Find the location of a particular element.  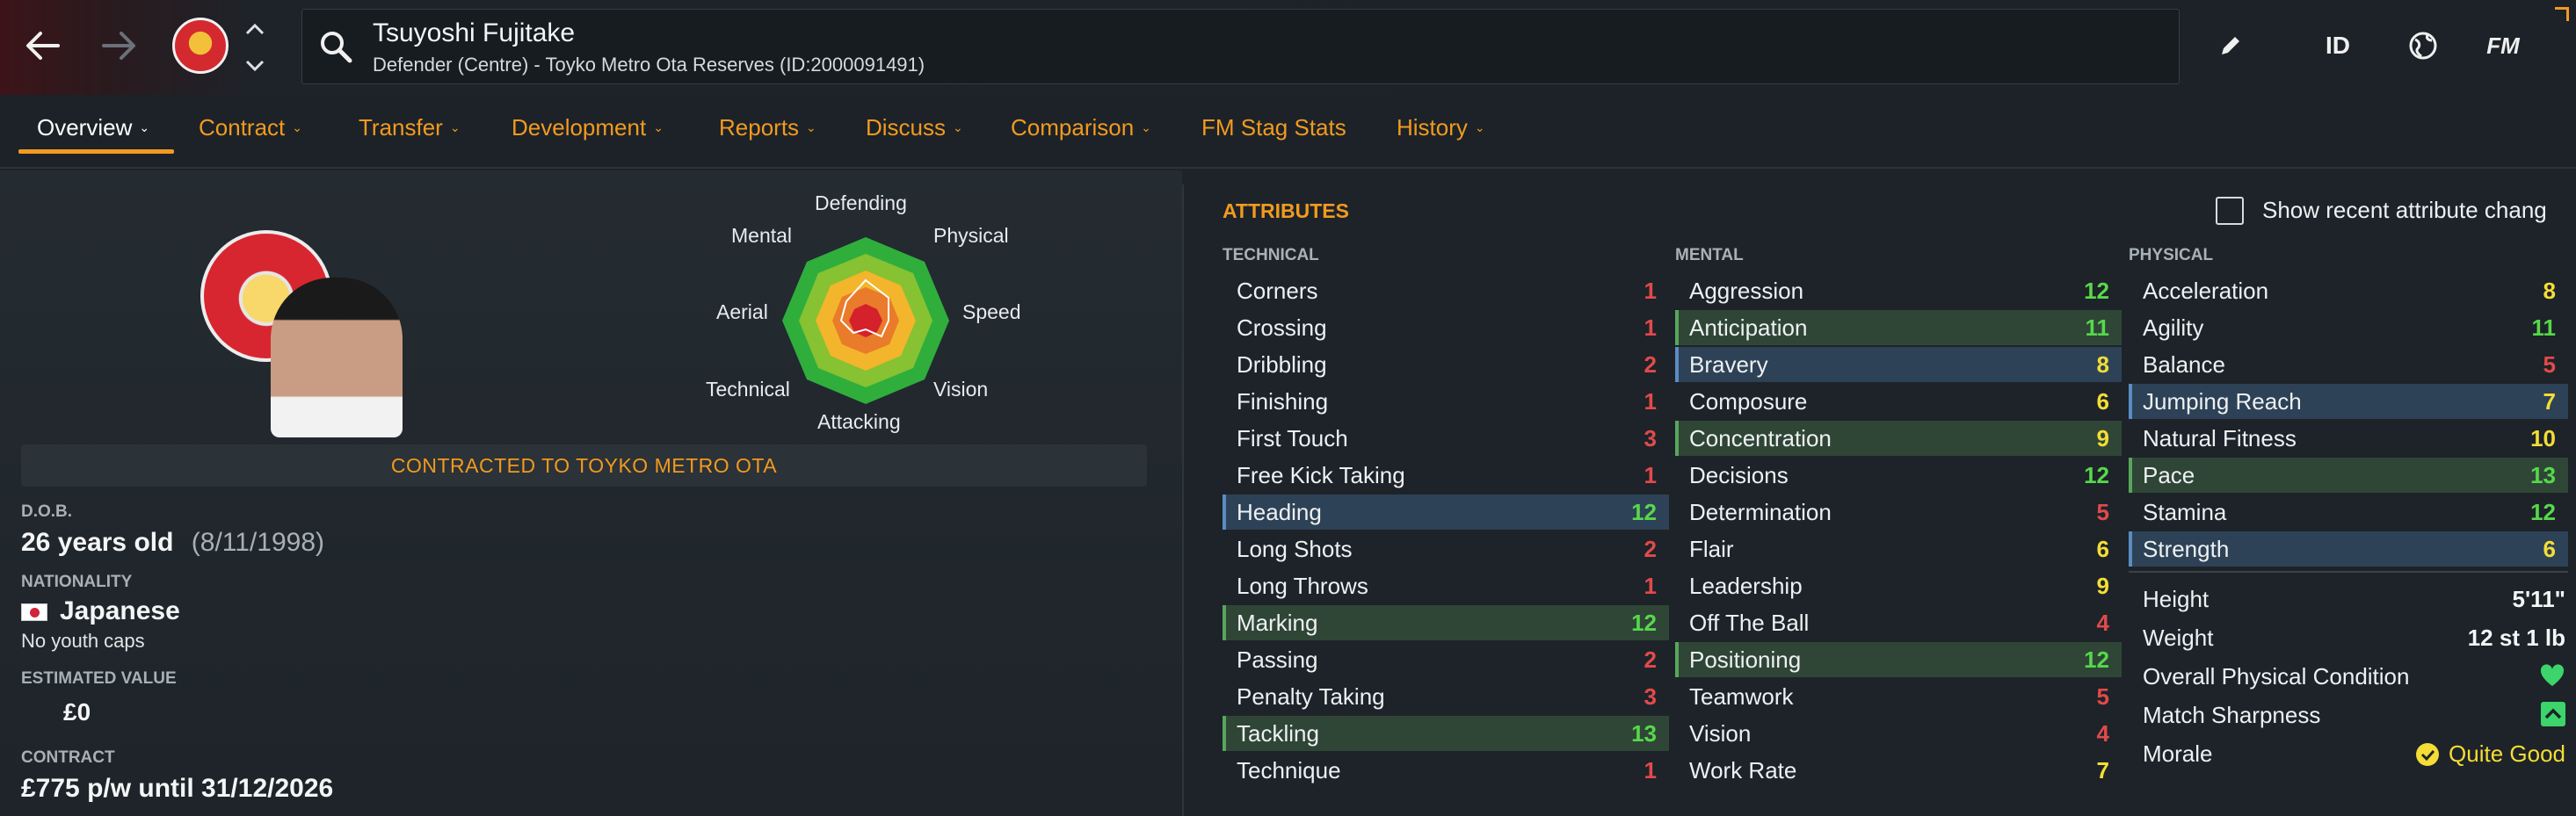

attribute-row-heading: Heading 12 is located at coordinates (1446, 512).